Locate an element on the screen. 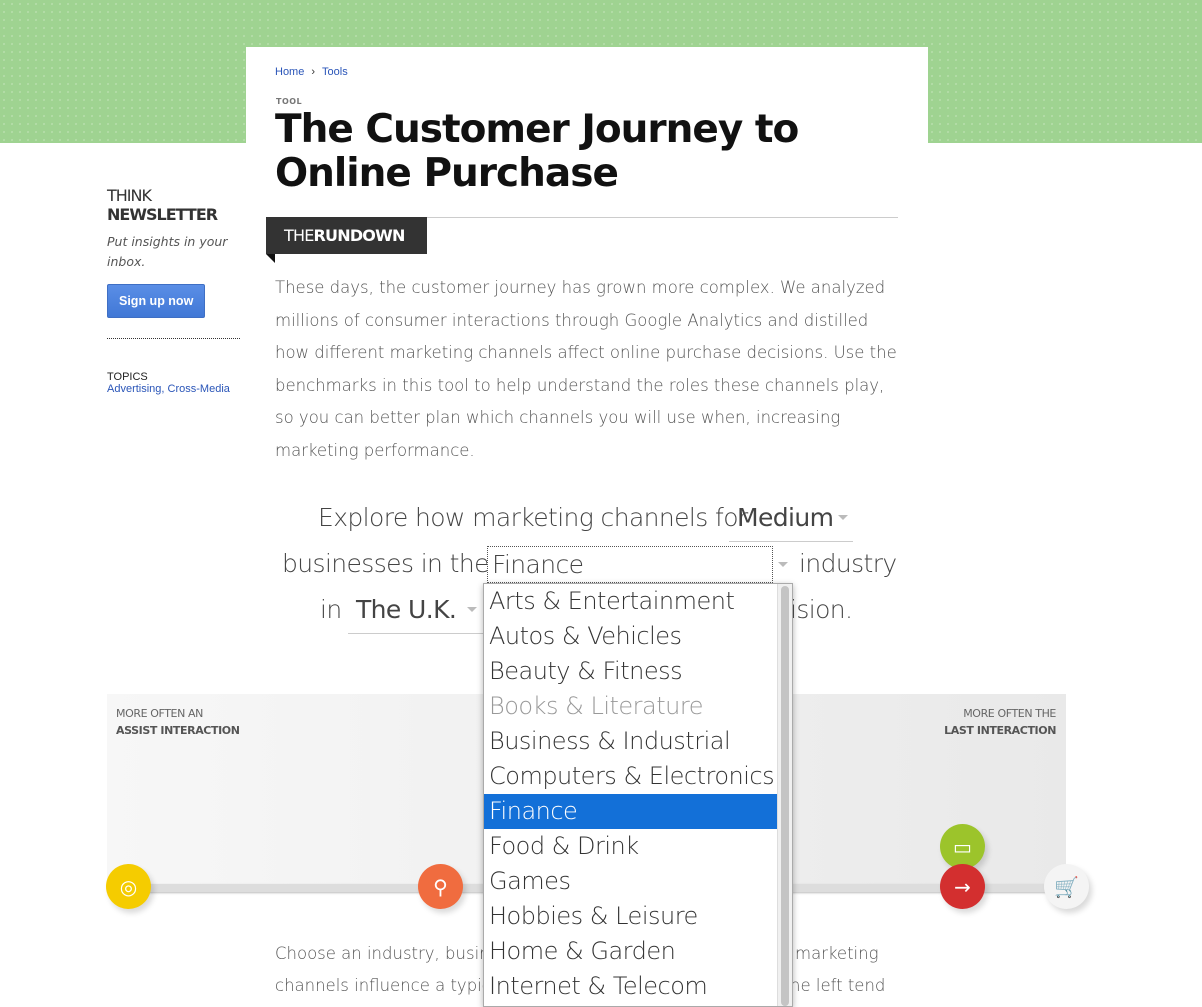  explore-text-3: industry is located at coordinates (848, 563).